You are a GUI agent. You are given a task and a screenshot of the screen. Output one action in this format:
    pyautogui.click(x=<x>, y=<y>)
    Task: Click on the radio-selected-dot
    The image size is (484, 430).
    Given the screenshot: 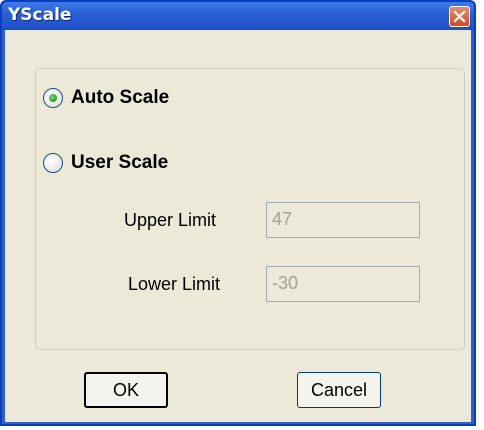 What is the action you would take?
    pyautogui.click(x=53, y=98)
    